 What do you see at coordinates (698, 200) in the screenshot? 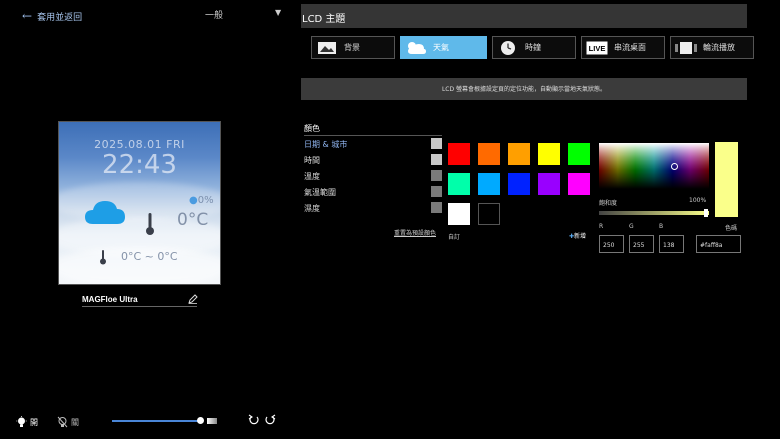
I see `saturation-value: 100%` at bounding box center [698, 200].